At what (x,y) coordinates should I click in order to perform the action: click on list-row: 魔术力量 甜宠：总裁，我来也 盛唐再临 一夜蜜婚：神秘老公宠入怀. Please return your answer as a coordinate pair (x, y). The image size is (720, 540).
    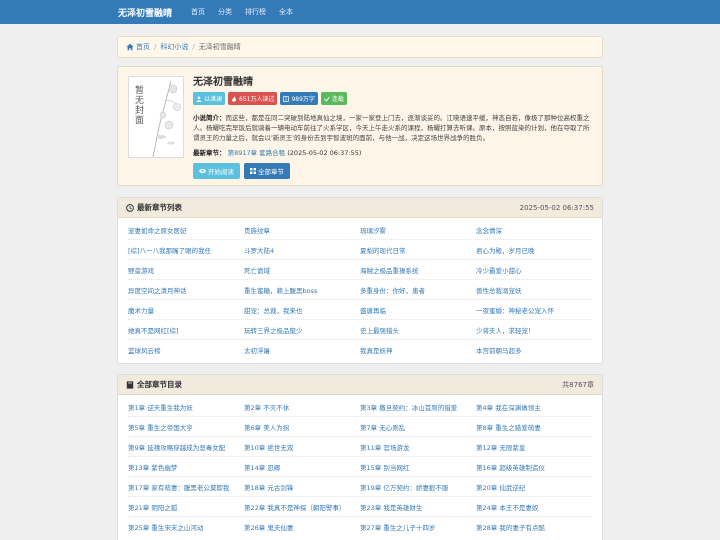
    Looking at the image, I should click on (360, 310).